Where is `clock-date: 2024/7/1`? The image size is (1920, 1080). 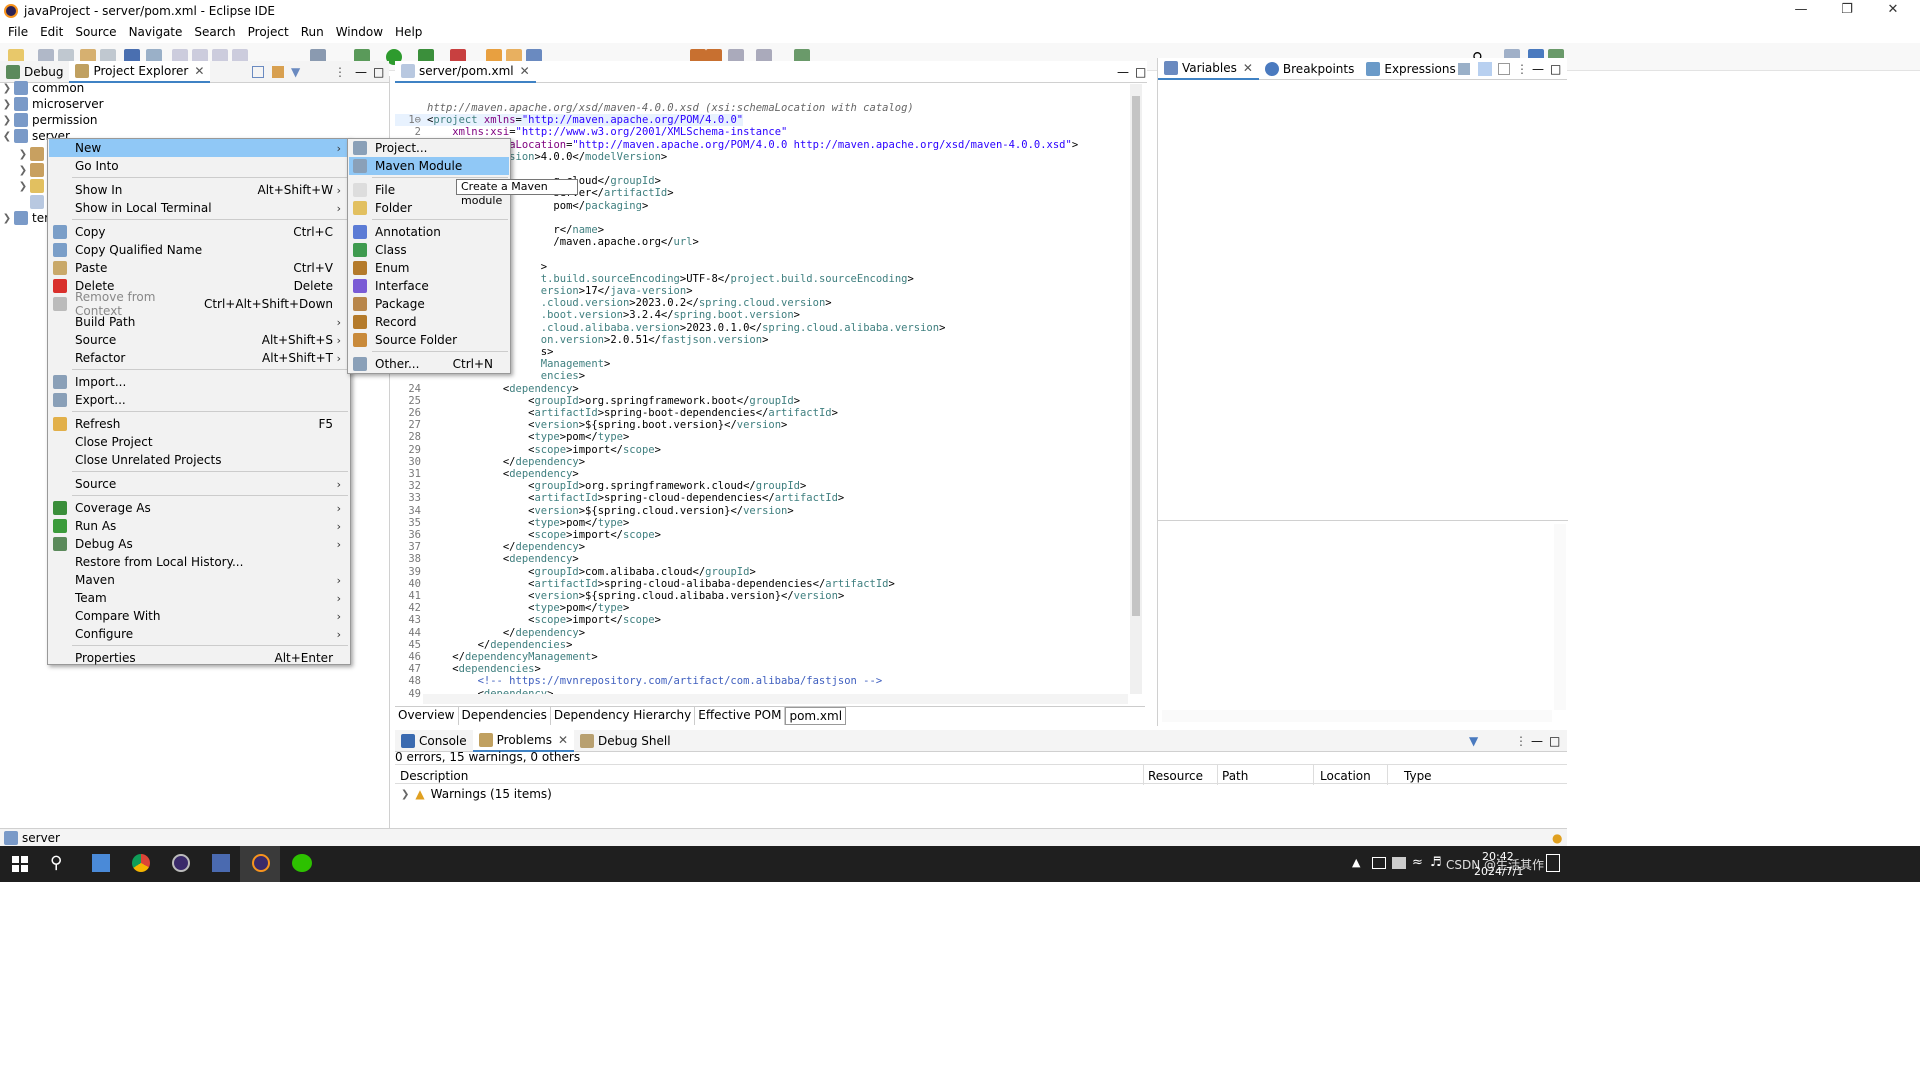
clock-date: 2024/7/1 is located at coordinates (1498, 871).